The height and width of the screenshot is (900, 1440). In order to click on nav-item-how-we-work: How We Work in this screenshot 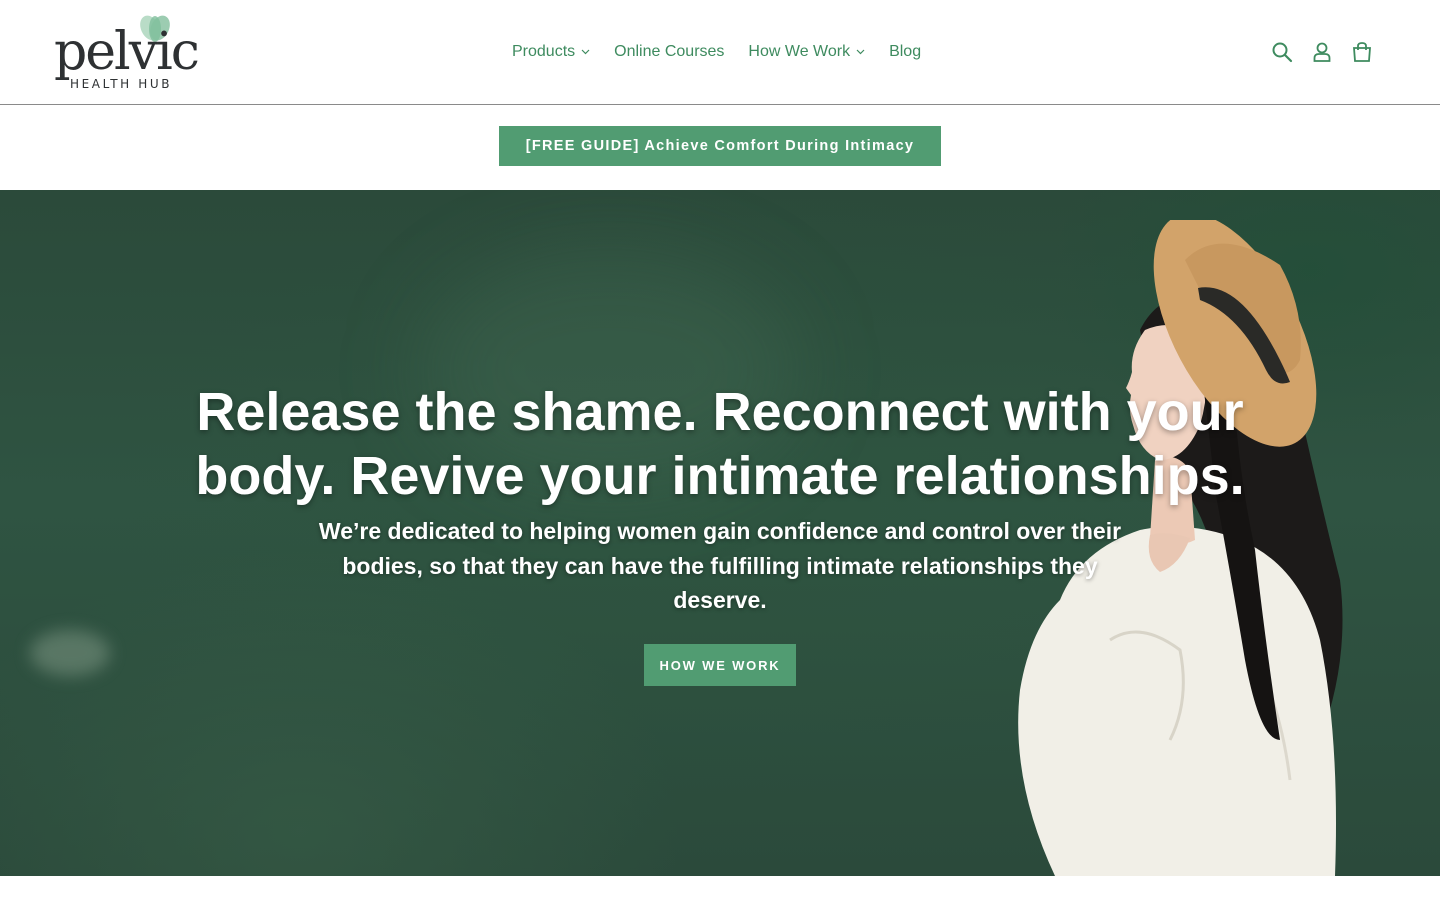, I will do `click(806, 52)`.